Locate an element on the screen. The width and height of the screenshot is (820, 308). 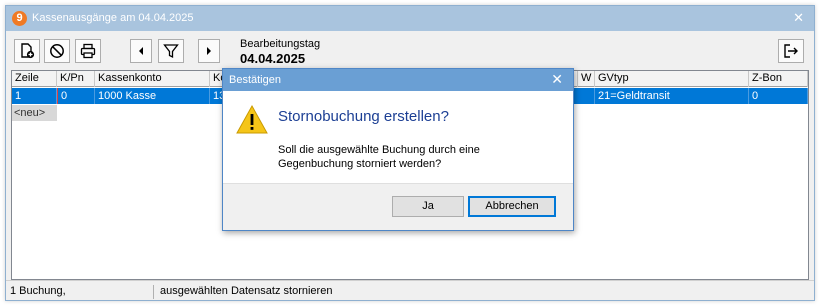
print-button is located at coordinates (88, 51).